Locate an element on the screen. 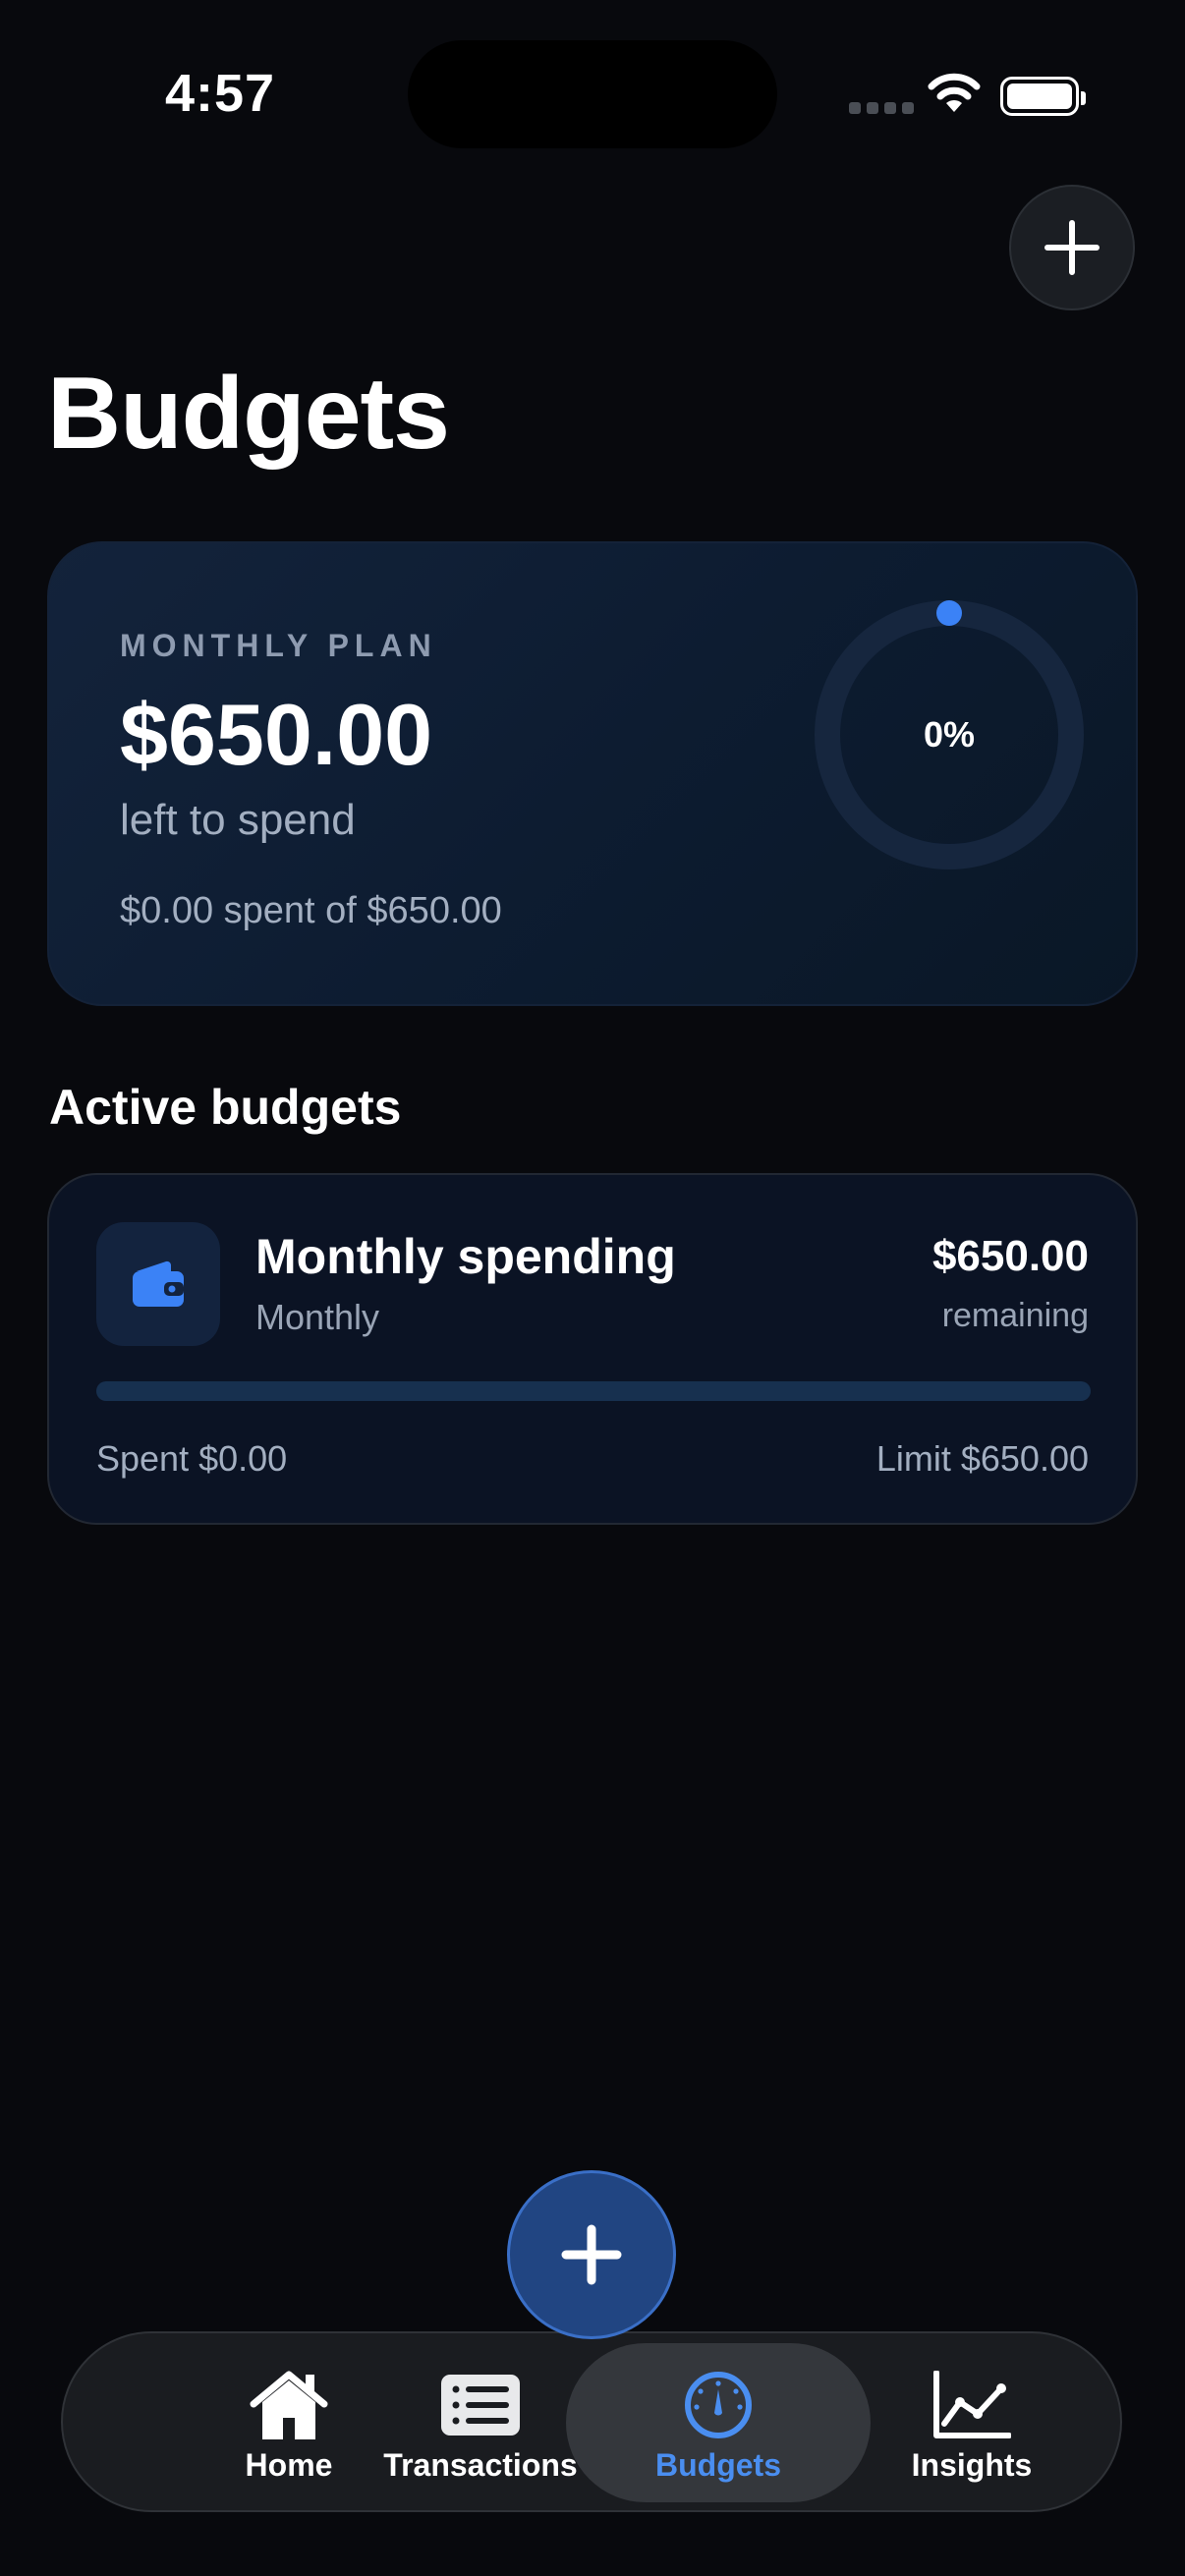 The width and height of the screenshot is (1185, 2576). budget-remaining-amount: $650.00 is located at coordinates (1010, 1256).